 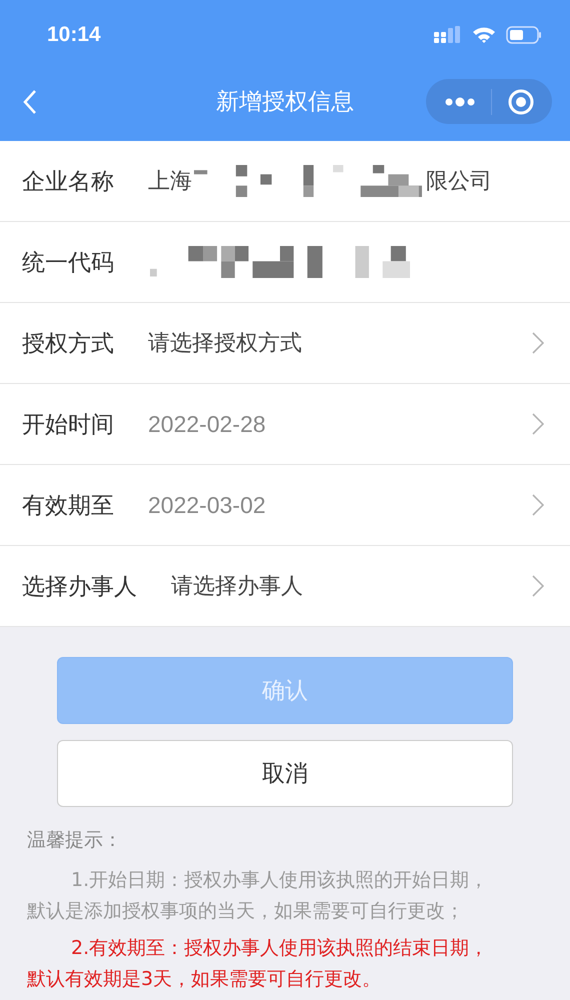 What do you see at coordinates (285, 102) in the screenshot?
I see `page-title: 新增授权信息` at bounding box center [285, 102].